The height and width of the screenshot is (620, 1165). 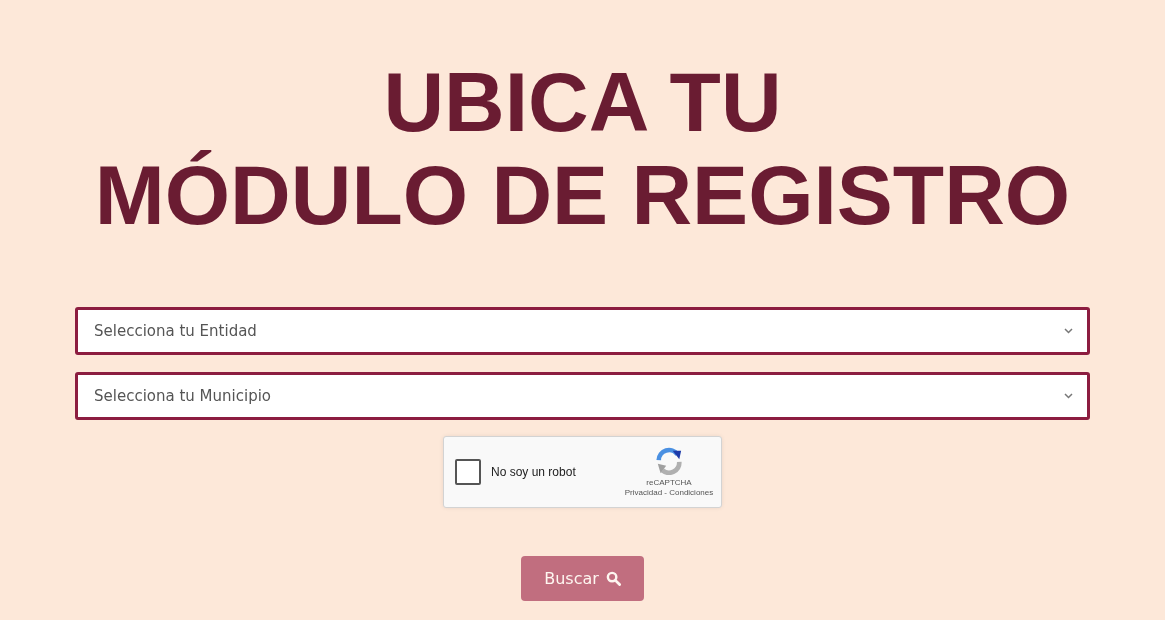 What do you see at coordinates (582, 331) in the screenshot?
I see `dropdown-select: Selecciona tu Entidad` at bounding box center [582, 331].